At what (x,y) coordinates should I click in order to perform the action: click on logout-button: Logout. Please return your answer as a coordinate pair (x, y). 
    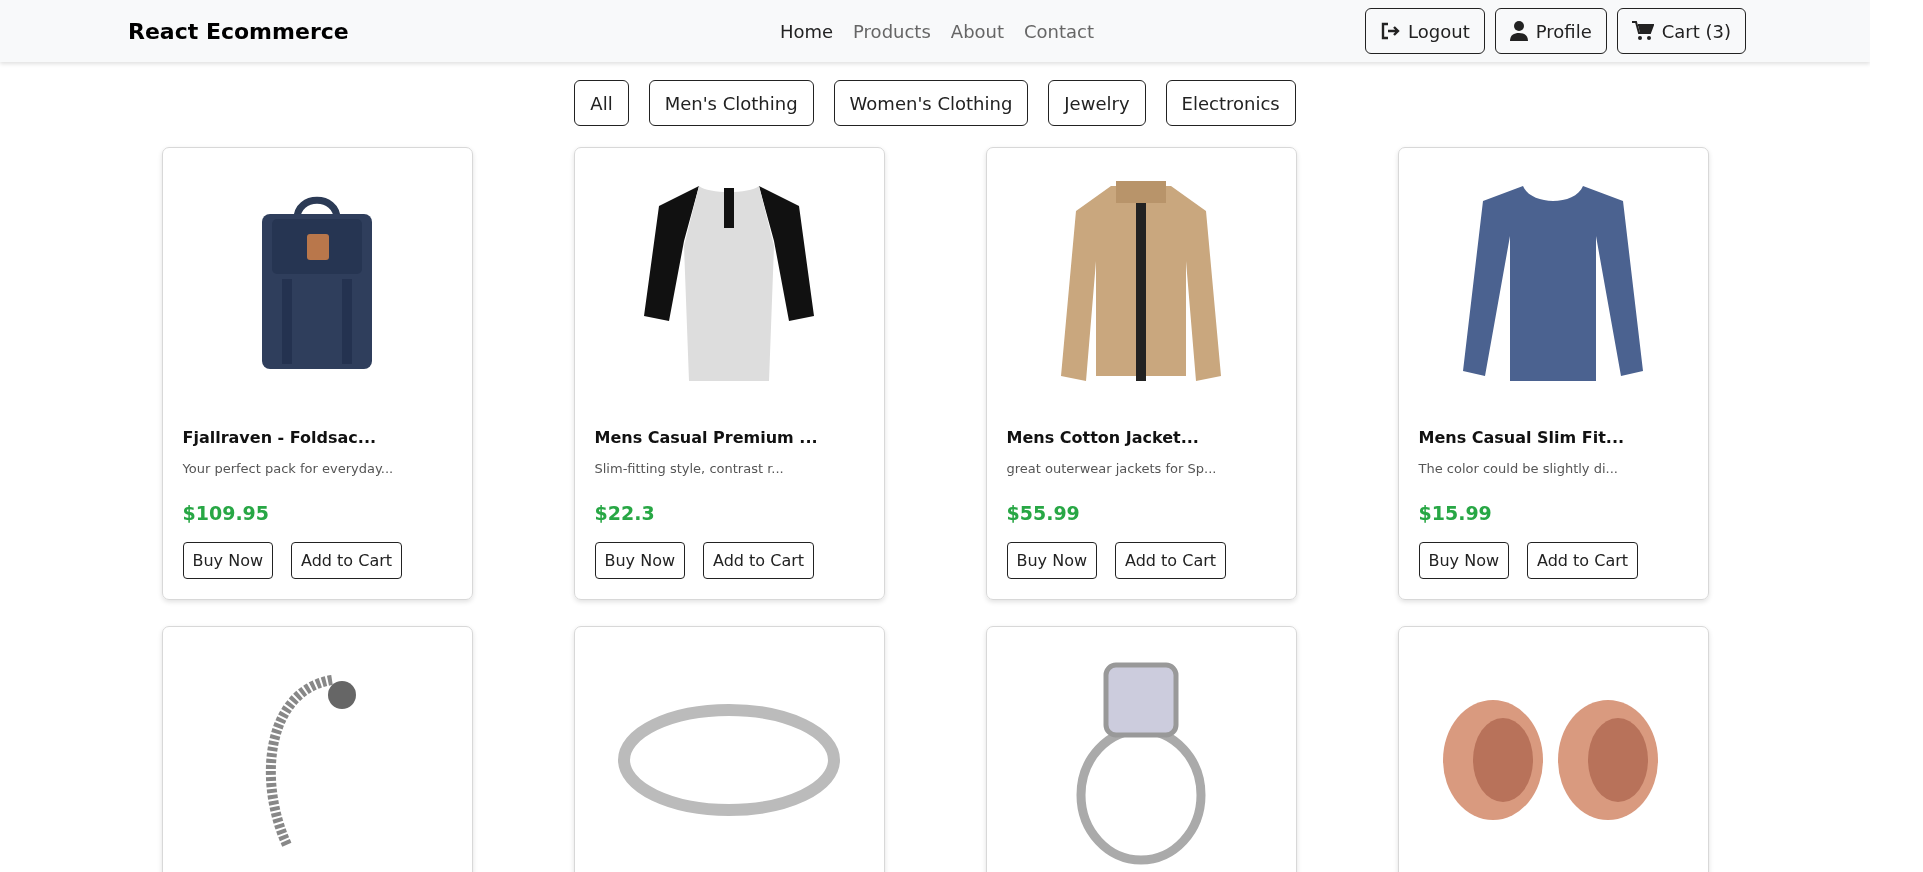
    Looking at the image, I should click on (1425, 31).